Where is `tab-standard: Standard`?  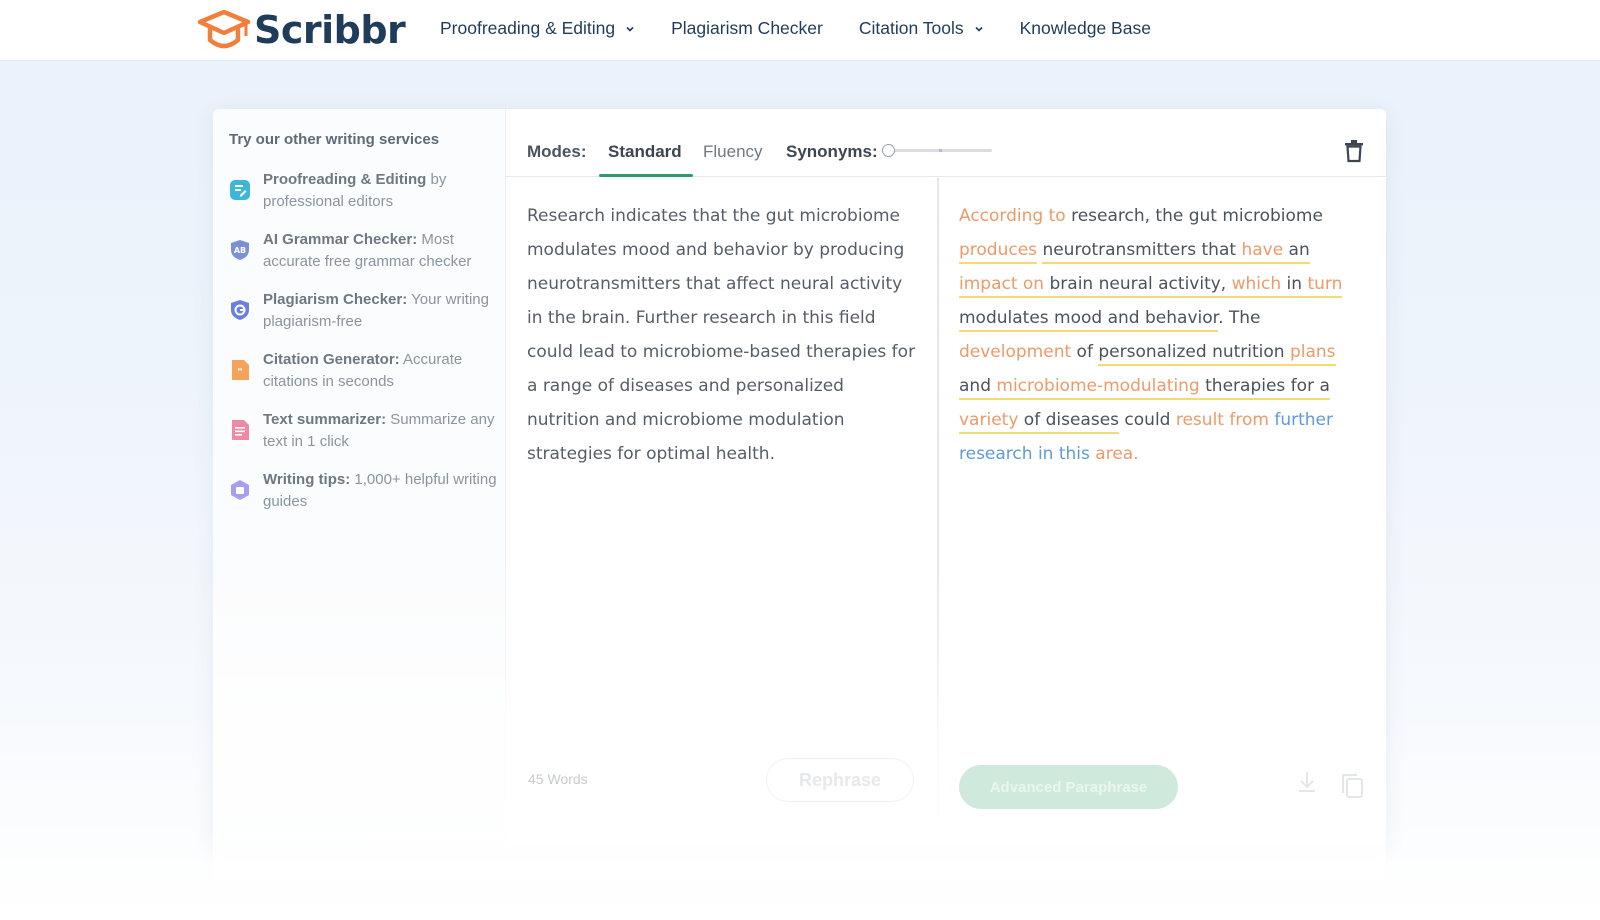 tab-standard: Standard is located at coordinates (645, 152).